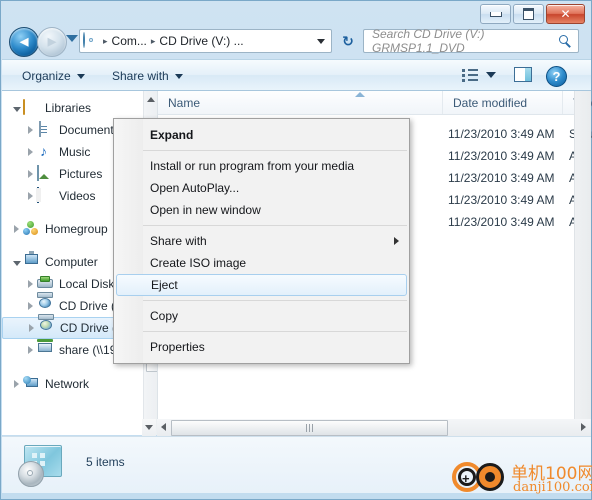 This screenshot has height=500, width=592. I want to click on pictures-icon, so click(45, 173).